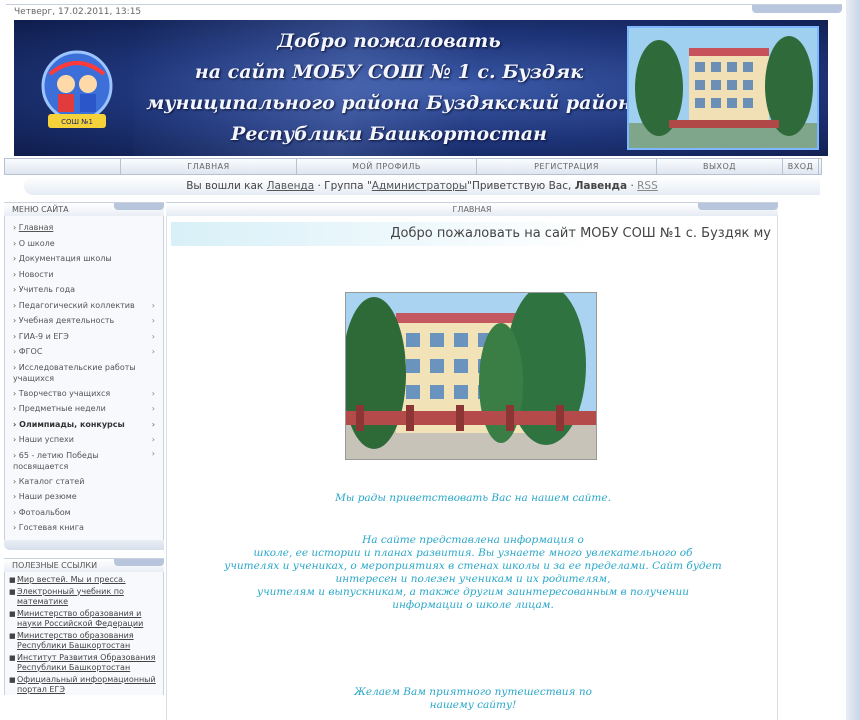 The height and width of the screenshot is (720, 860). I want to click on site-title-line: на сайт МОБУ СОШ № 1 с. Буздяк, so click(389, 72).